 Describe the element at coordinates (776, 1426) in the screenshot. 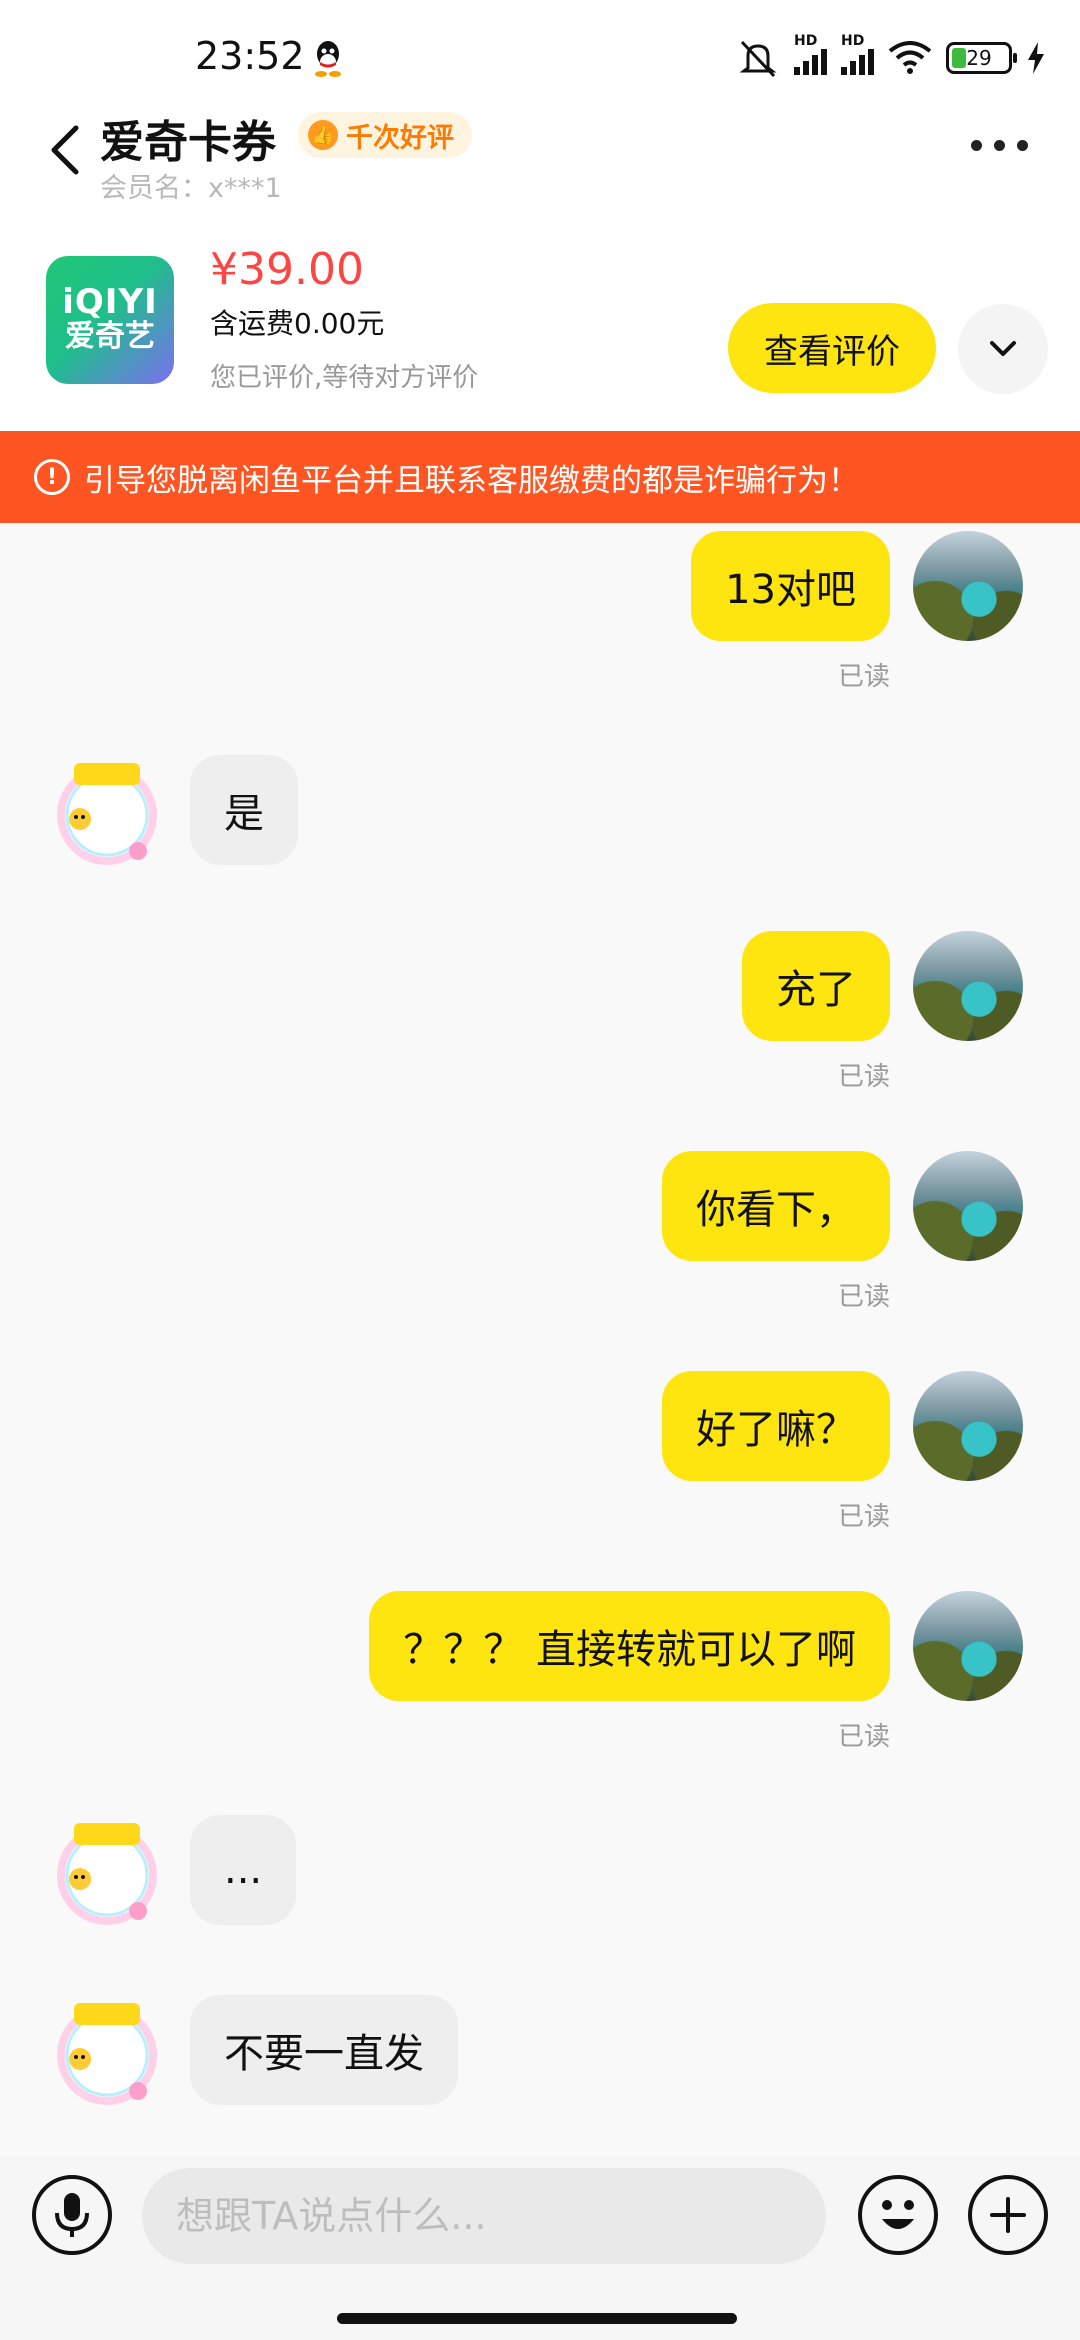

I see `my-message-bubble: 好了嘛？` at that location.